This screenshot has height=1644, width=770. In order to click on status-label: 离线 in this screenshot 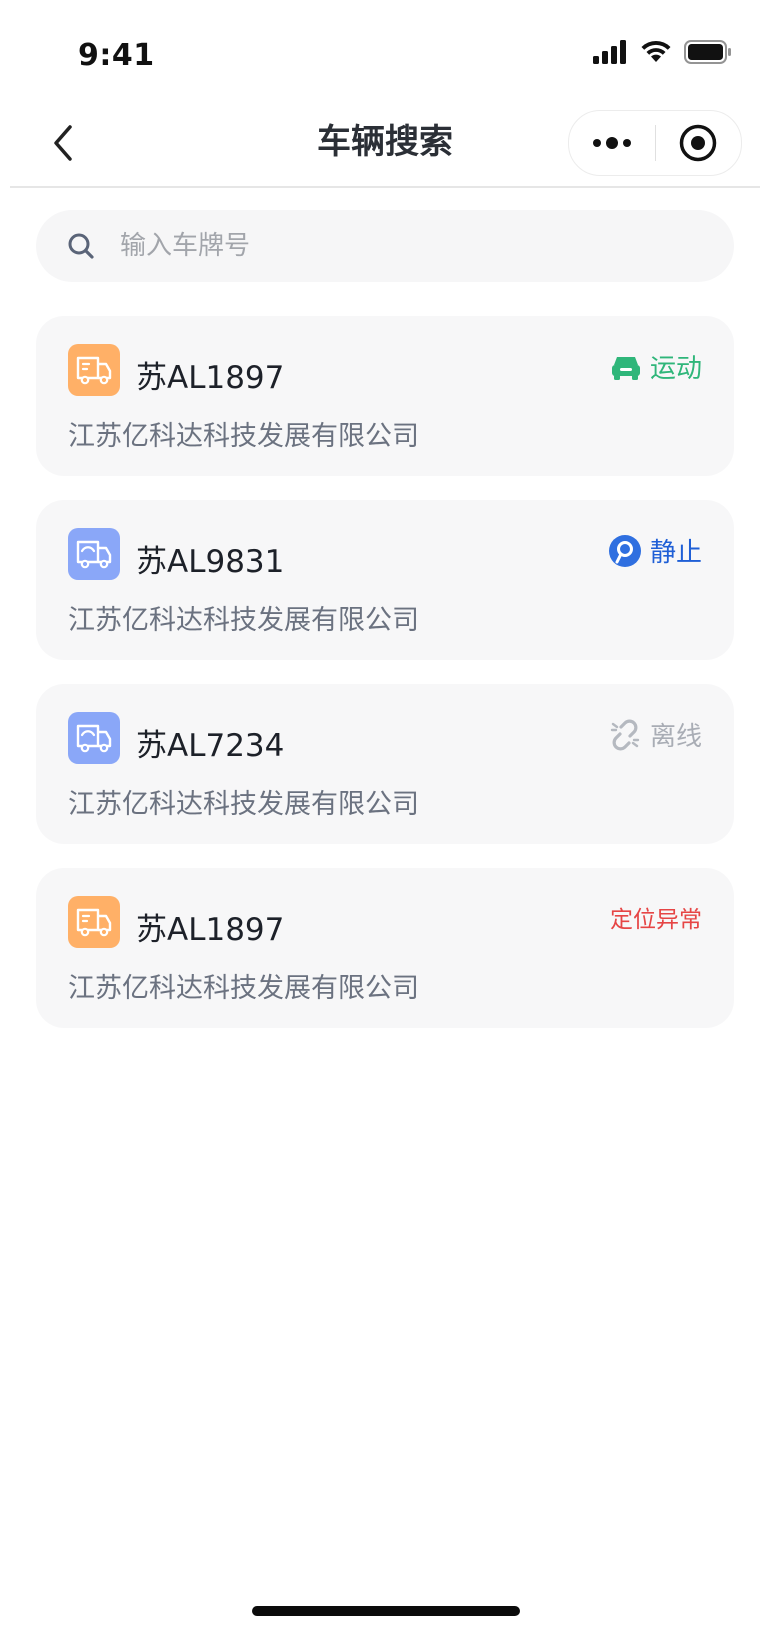, I will do `click(675, 737)`.